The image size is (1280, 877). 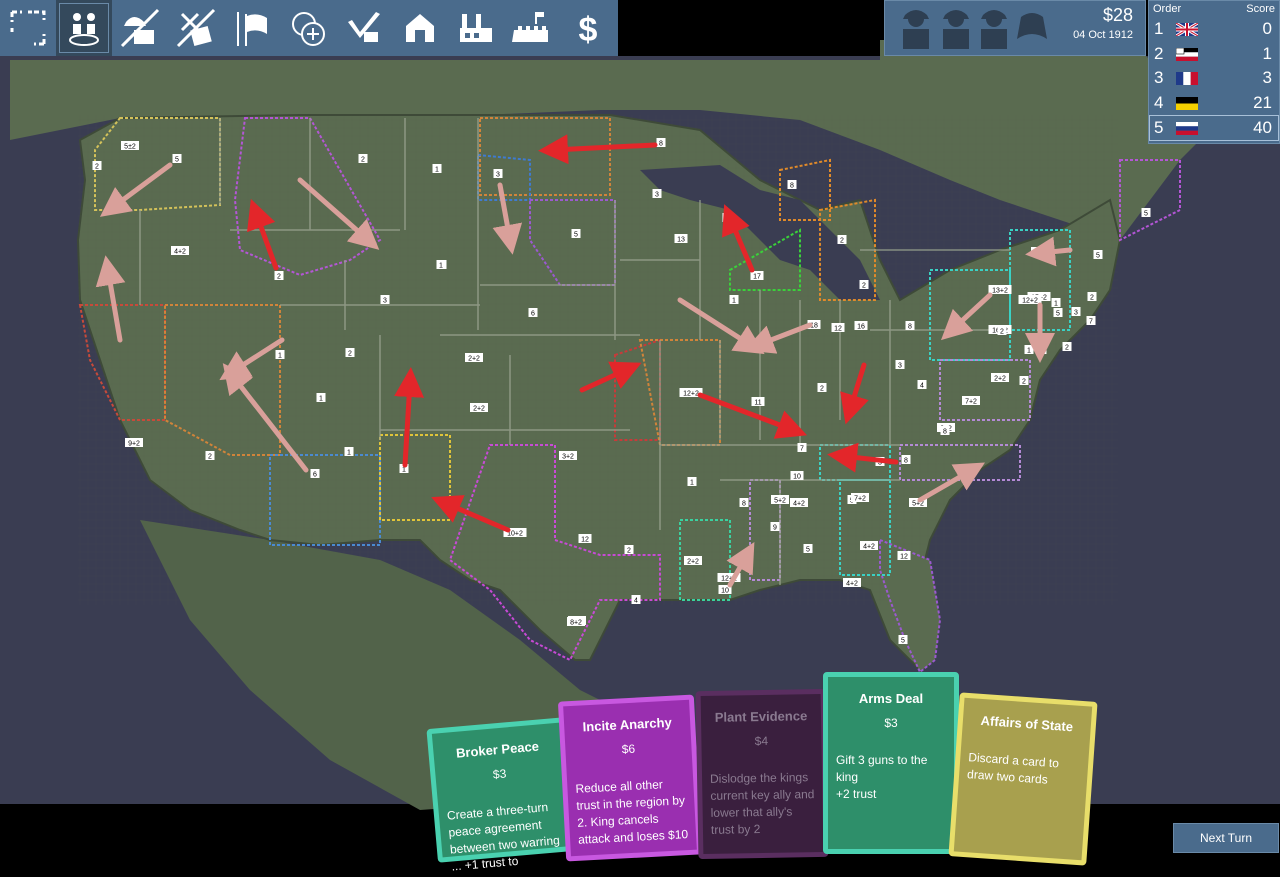 What do you see at coordinates (364, 28) in the screenshot?
I see `build-tool-button` at bounding box center [364, 28].